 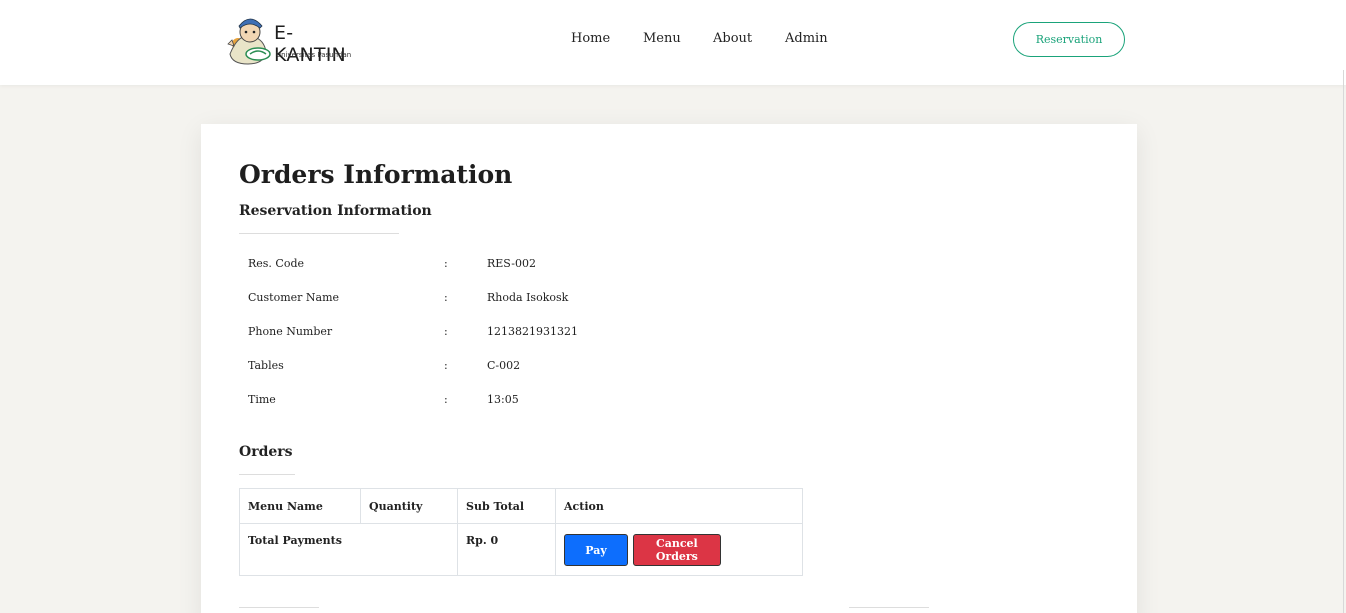 What do you see at coordinates (503, 399) in the screenshot?
I see `info-value: 13:05` at bounding box center [503, 399].